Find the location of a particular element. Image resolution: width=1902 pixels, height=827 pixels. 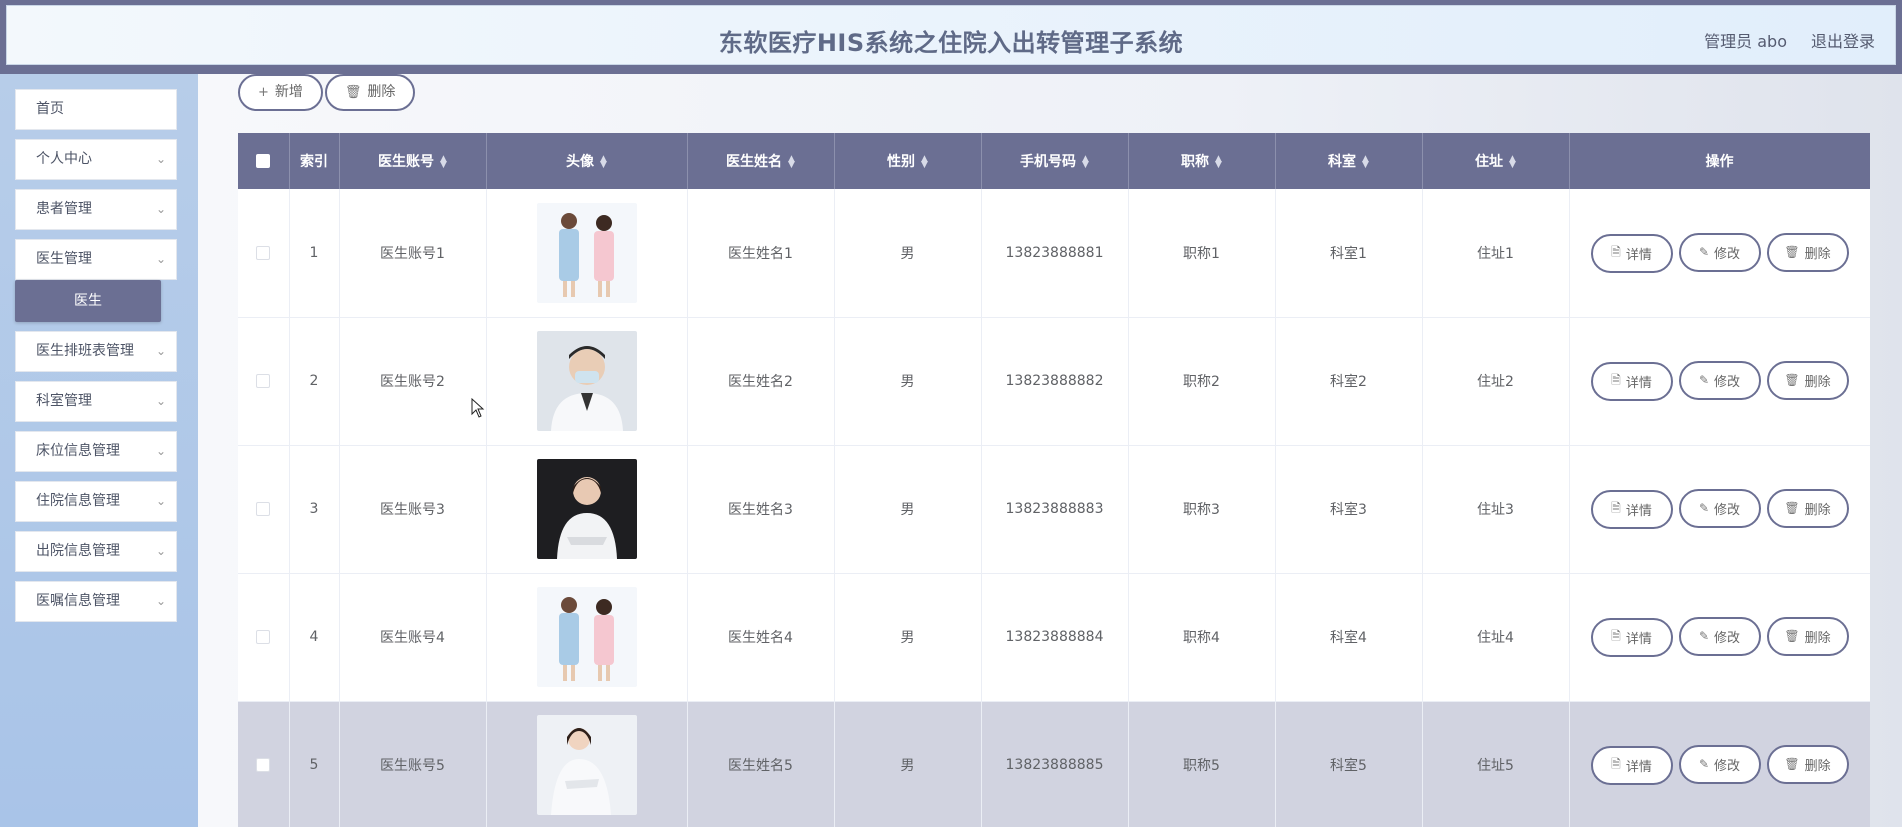

sidebar-item-home: 首页 is located at coordinates (96, 109).